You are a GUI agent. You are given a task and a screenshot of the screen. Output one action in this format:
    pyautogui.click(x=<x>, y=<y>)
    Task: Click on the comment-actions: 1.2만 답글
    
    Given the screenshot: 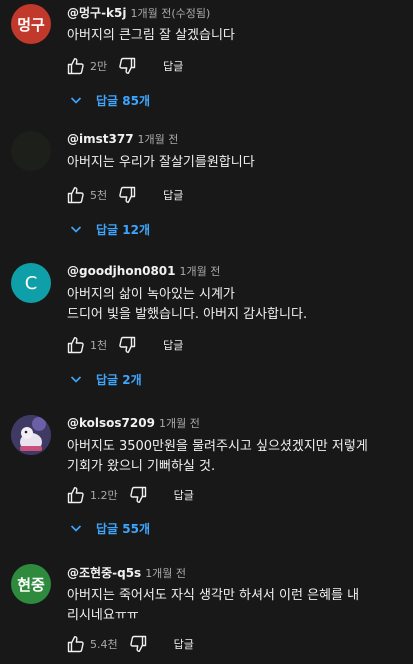 What is the action you would take?
    pyautogui.click(x=130, y=495)
    